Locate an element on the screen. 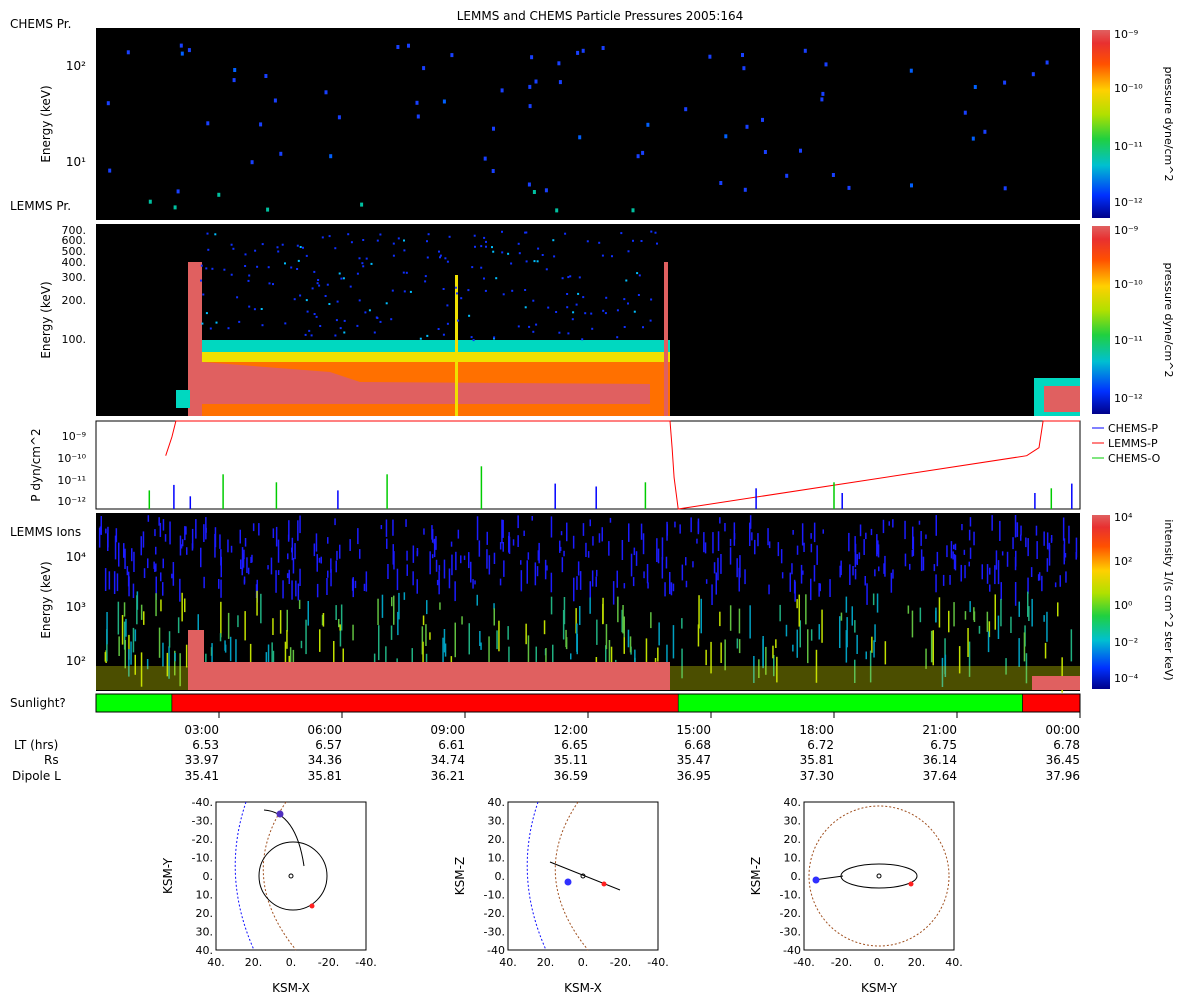 This screenshot has width=1200, height=1000. orbit-ylabel: KSM-Z is located at coordinates (756, 876).